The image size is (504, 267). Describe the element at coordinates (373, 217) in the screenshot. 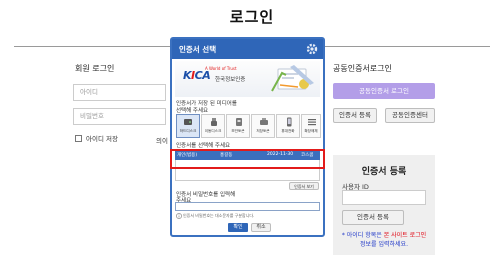

I see `cert-register-submit-button: 인증서 등록` at that location.